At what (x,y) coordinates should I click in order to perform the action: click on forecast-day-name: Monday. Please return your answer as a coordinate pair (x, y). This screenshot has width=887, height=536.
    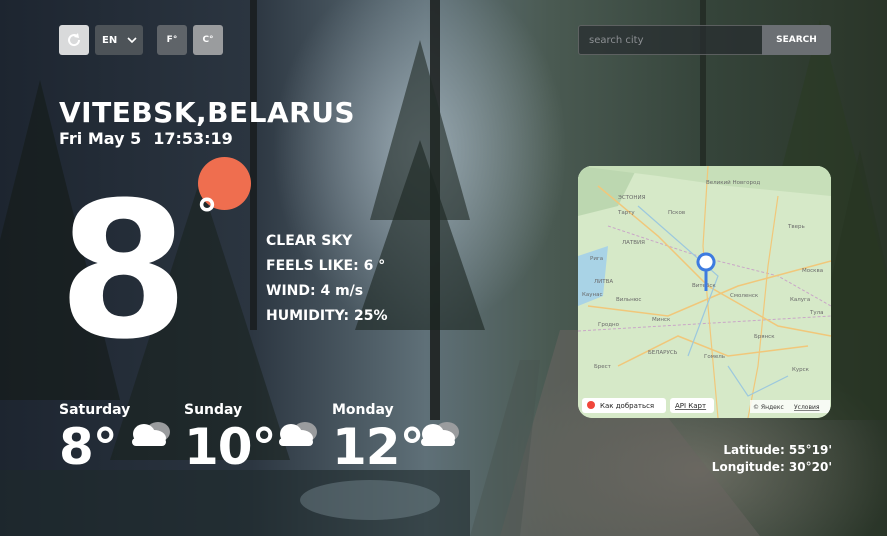
    Looking at the image, I should click on (363, 410).